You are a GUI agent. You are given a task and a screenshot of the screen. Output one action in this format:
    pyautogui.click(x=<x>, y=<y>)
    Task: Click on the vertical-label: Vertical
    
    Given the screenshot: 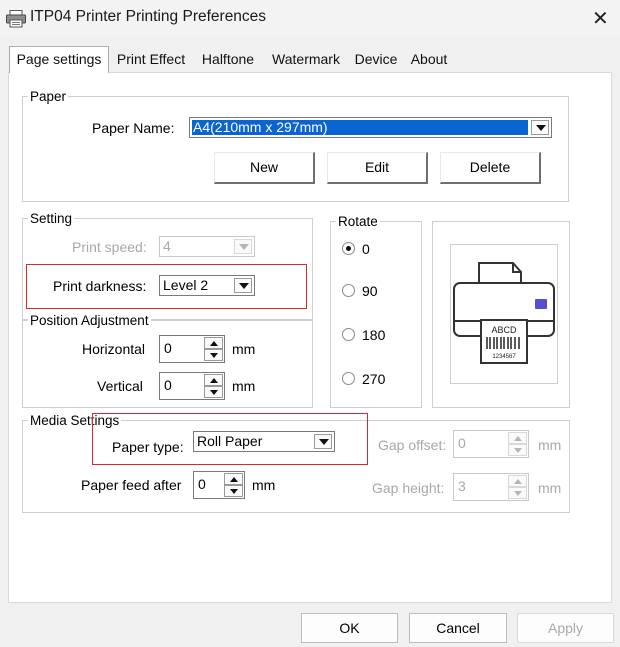 What is the action you would take?
    pyautogui.click(x=120, y=386)
    